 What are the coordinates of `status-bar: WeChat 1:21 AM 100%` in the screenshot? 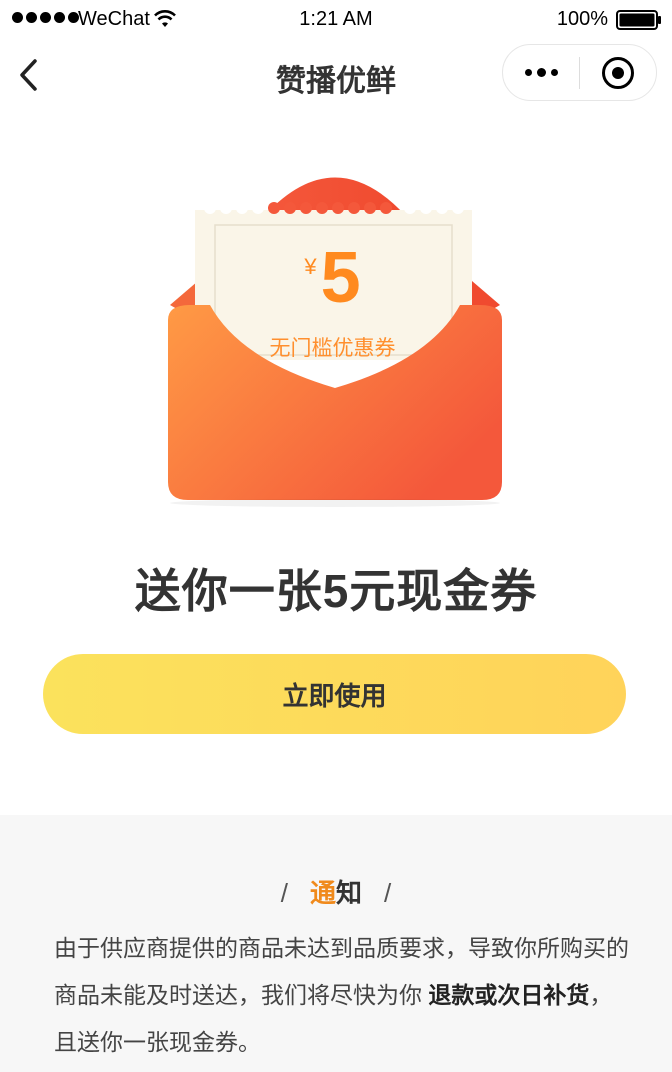 It's located at (336, 20).